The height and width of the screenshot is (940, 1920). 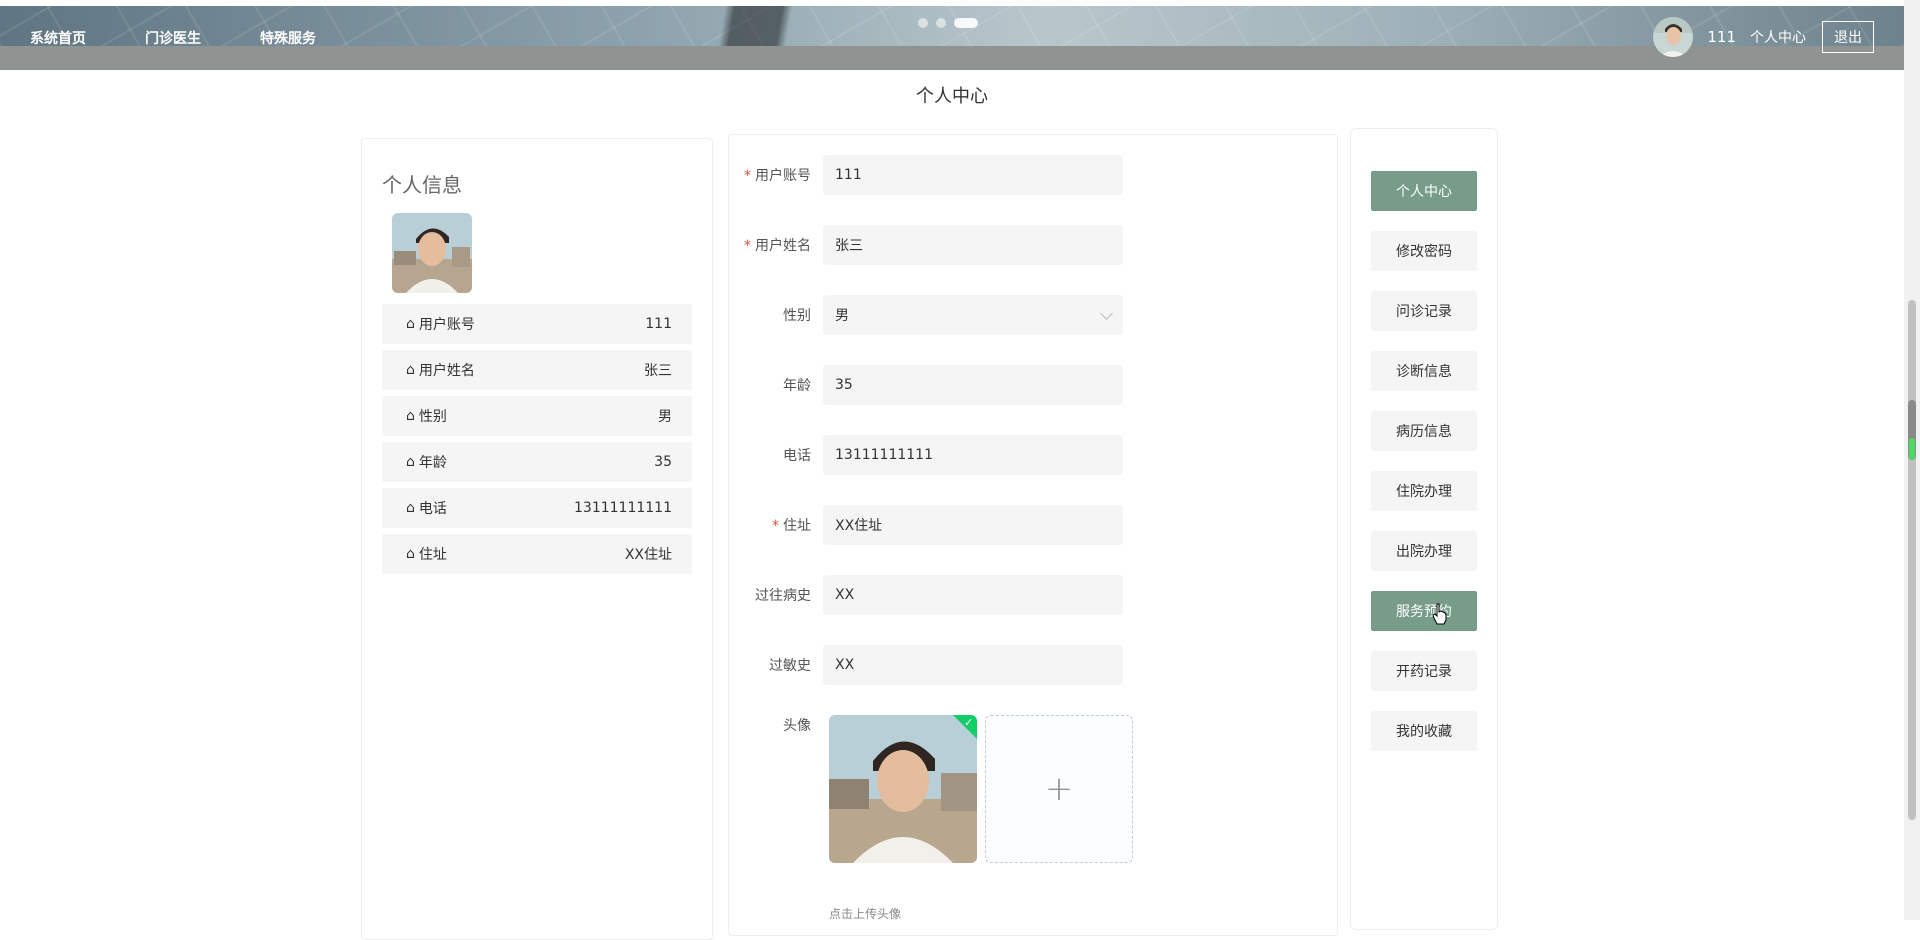 I want to click on phone-label: 电话, so click(x=797, y=456).